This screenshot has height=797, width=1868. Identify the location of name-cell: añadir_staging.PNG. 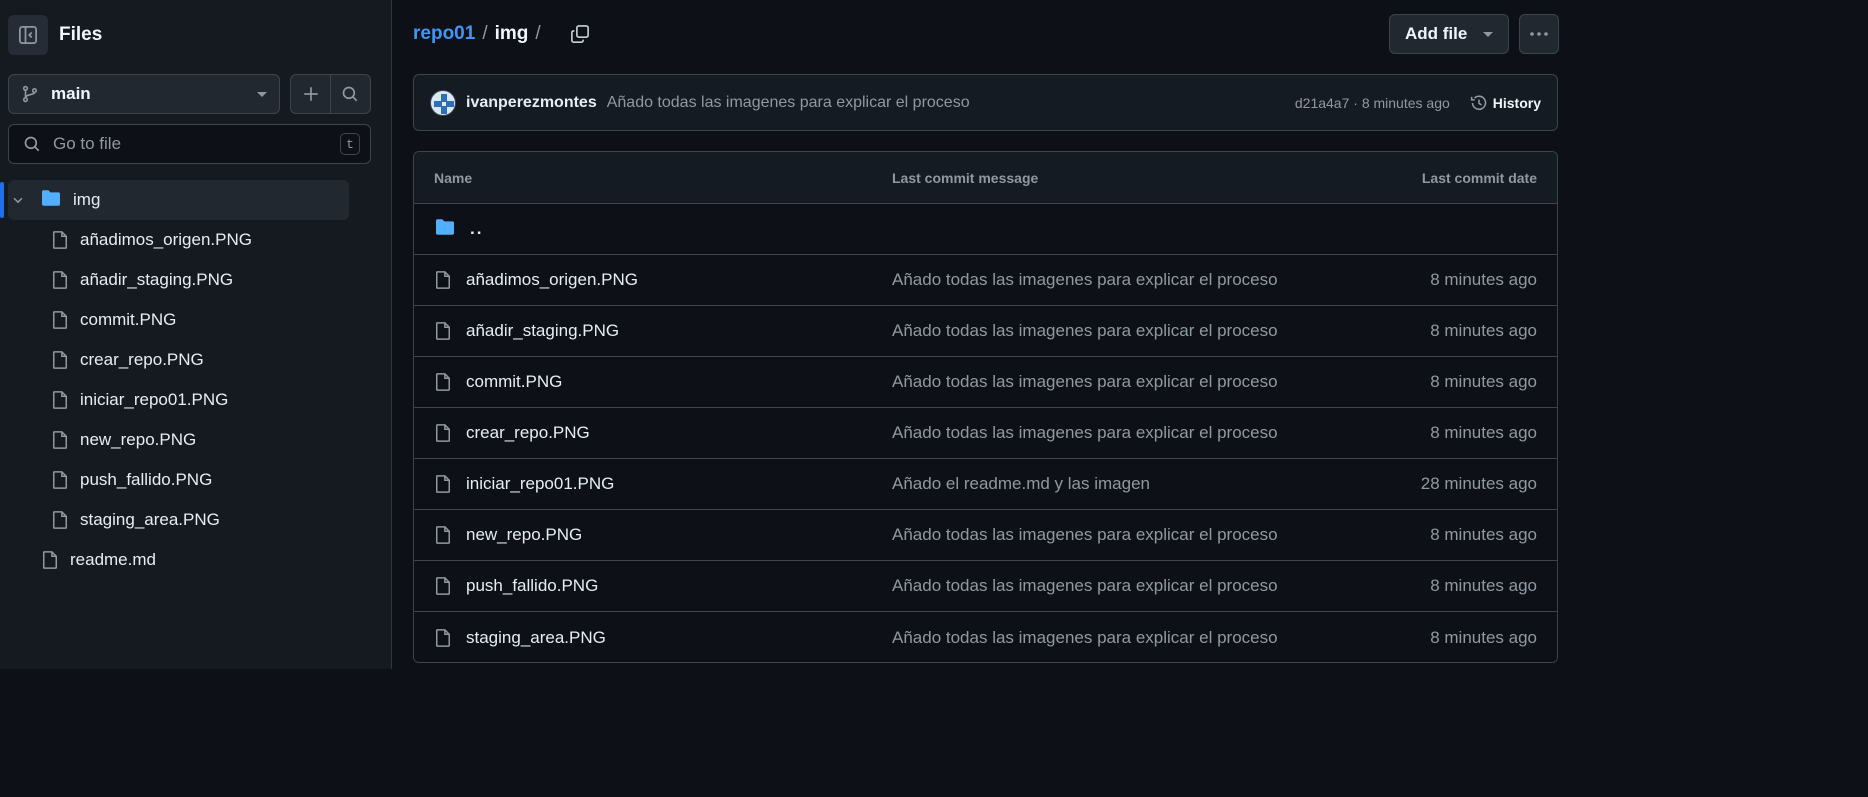
(663, 331).